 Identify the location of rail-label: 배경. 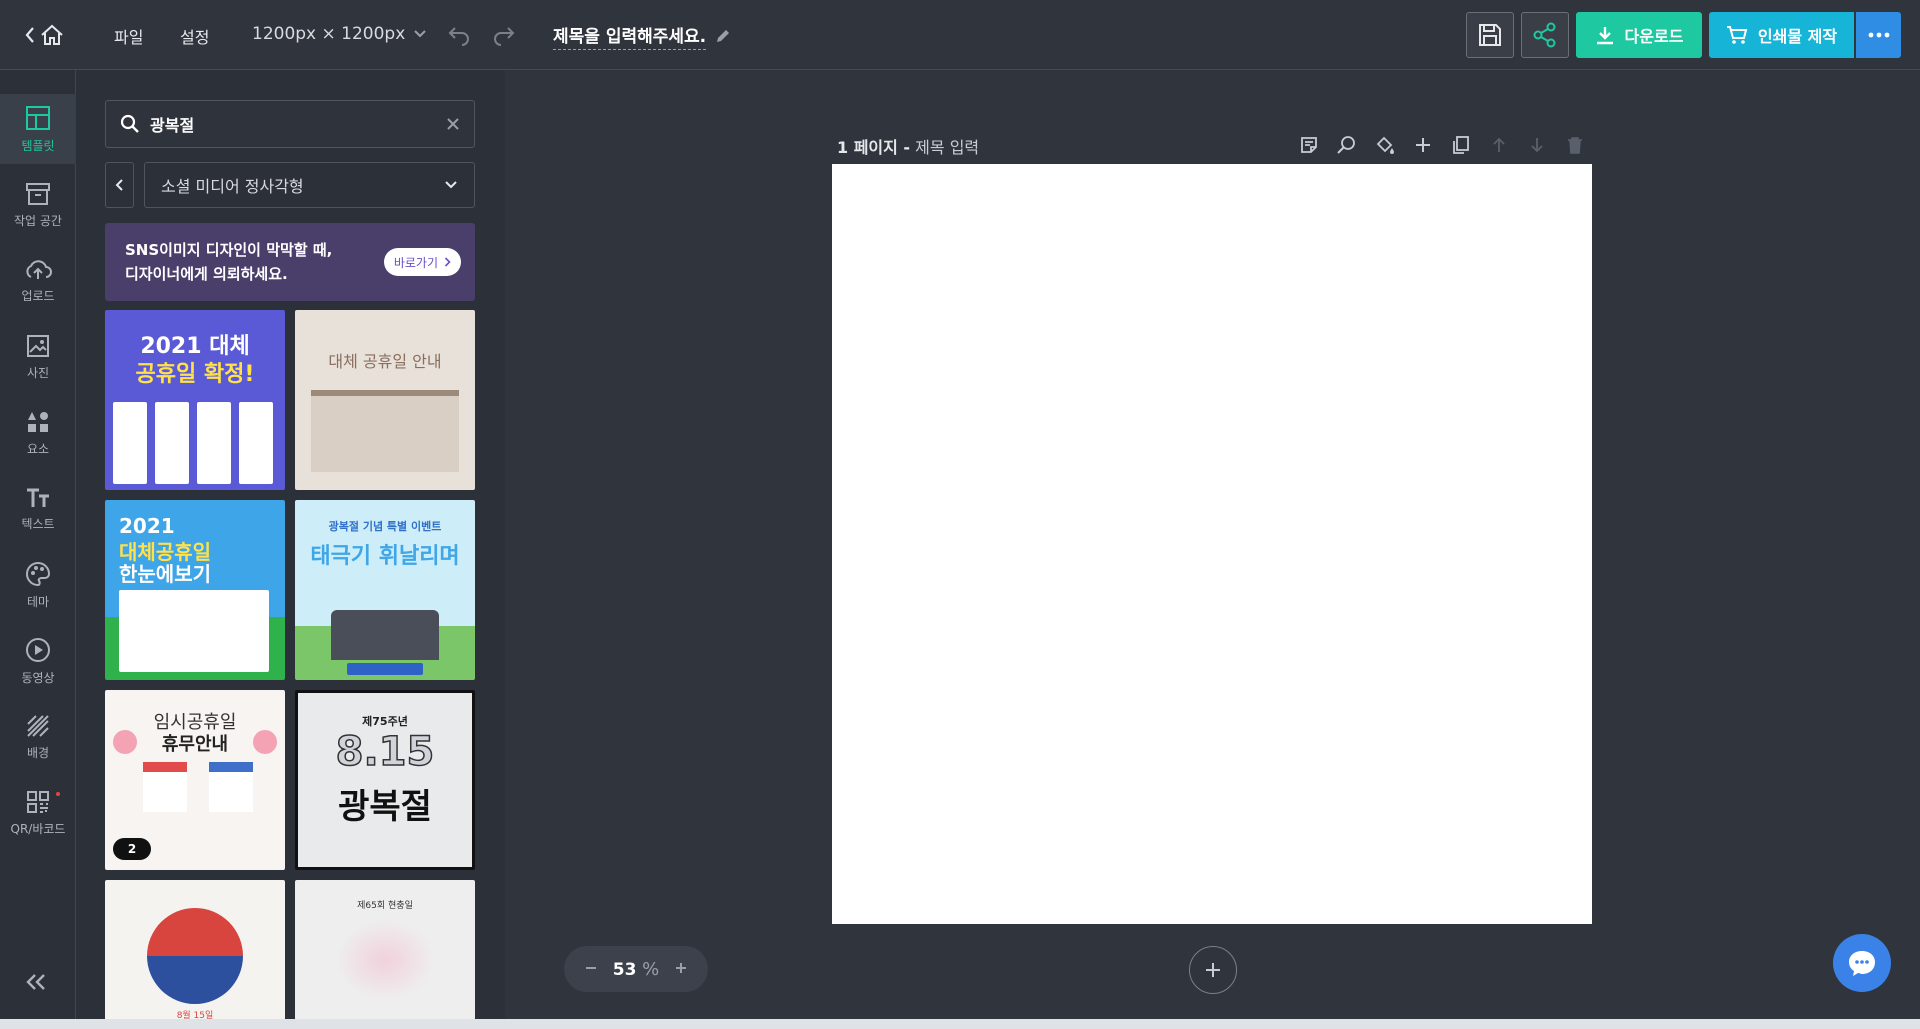
(38, 752).